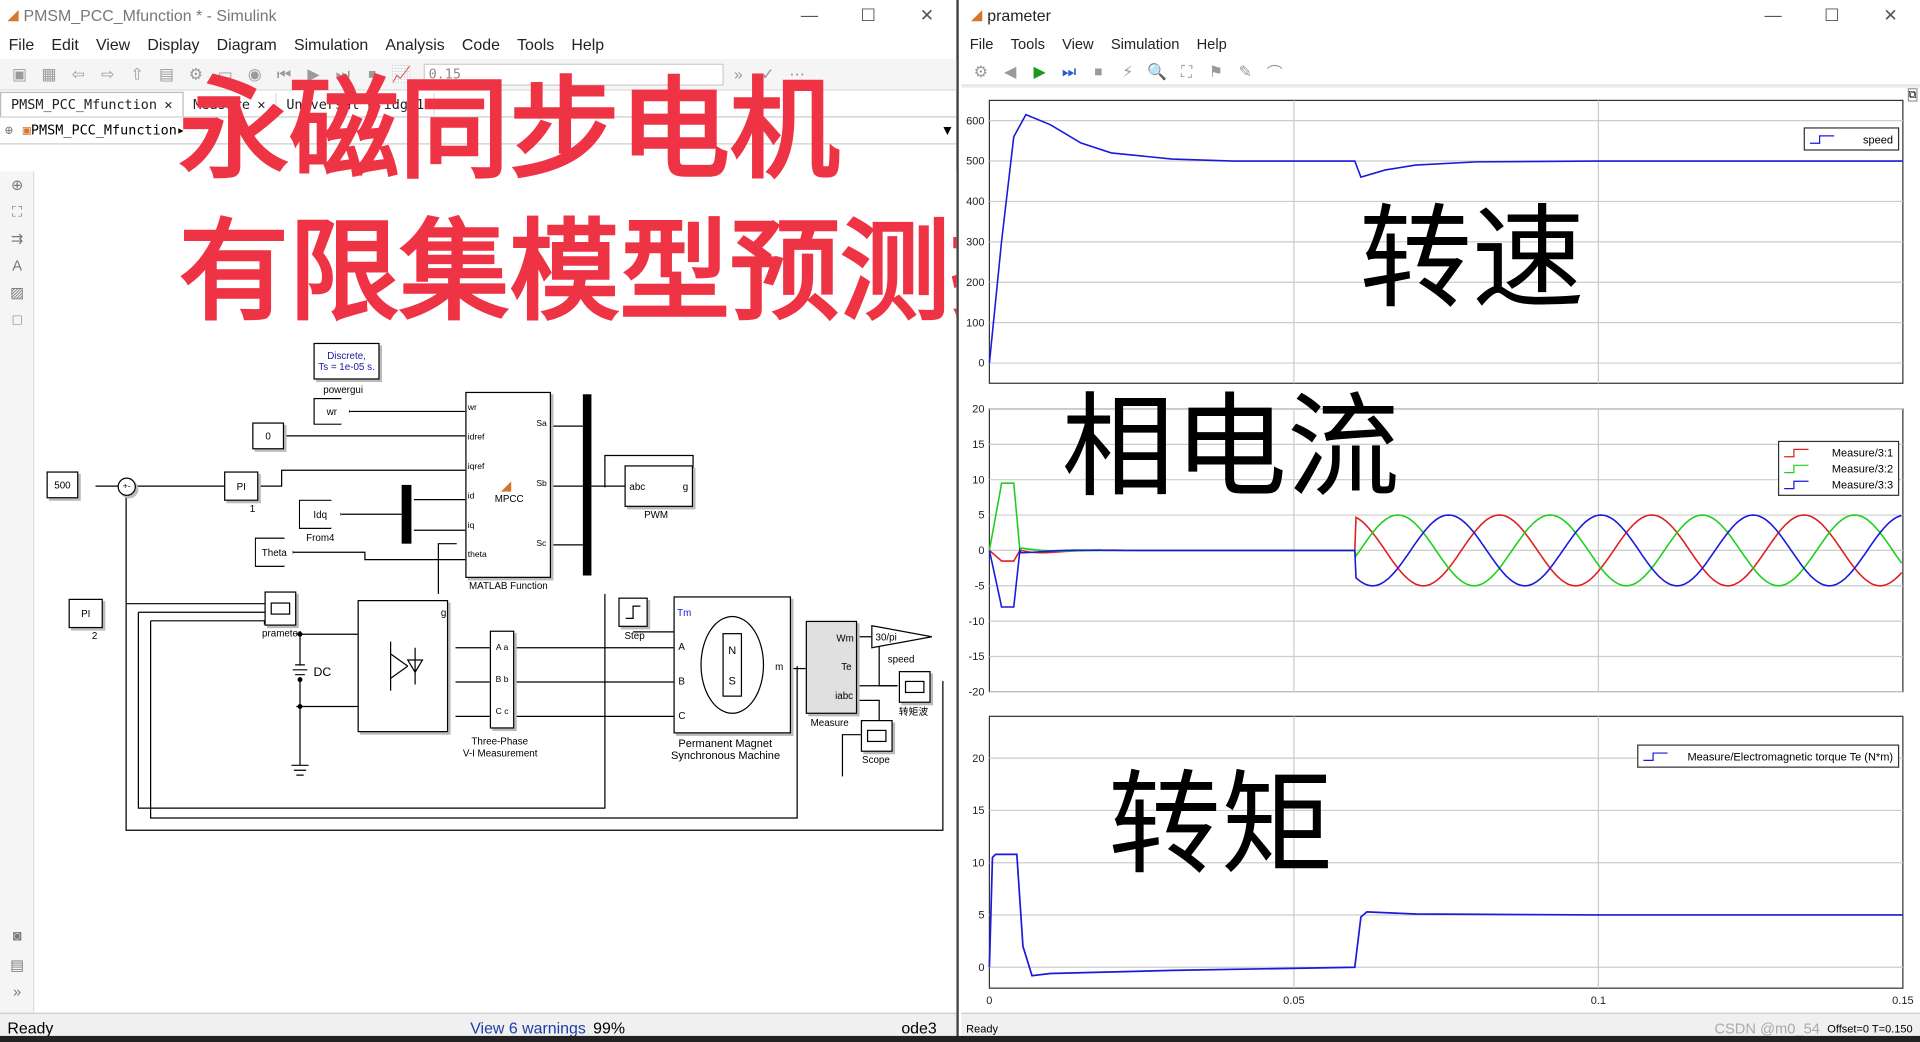 This screenshot has height=1042, width=1920. What do you see at coordinates (587, 485) in the screenshot?
I see `mux-block` at bounding box center [587, 485].